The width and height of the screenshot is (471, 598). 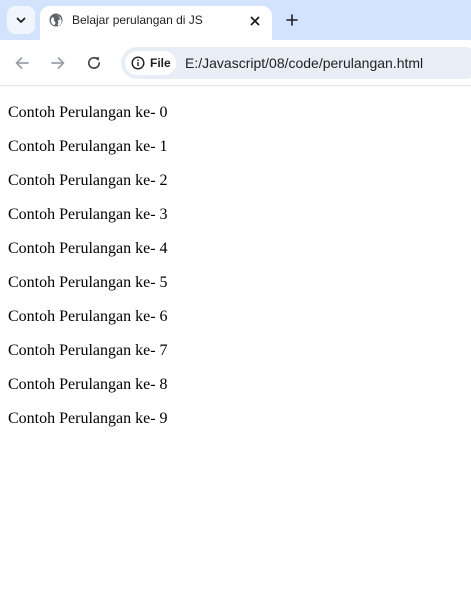 What do you see at coordinates (88, 350) in the screenshot?
I see `loop-output-line: Contoh Perulangan ke- 7` at bounding box center [88, 350].